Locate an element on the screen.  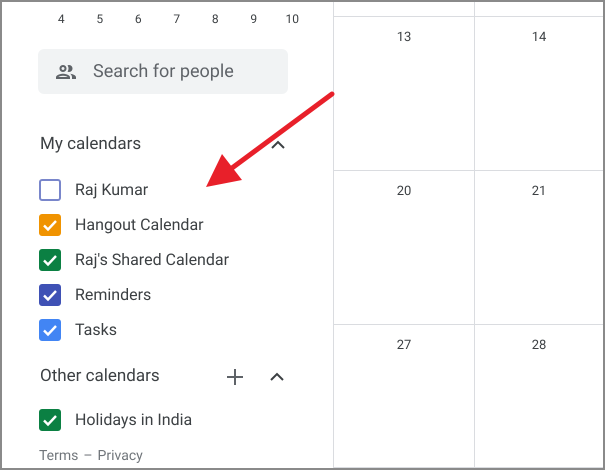
calendar-label: Raj Kumar is located at coordinates (111, 190).